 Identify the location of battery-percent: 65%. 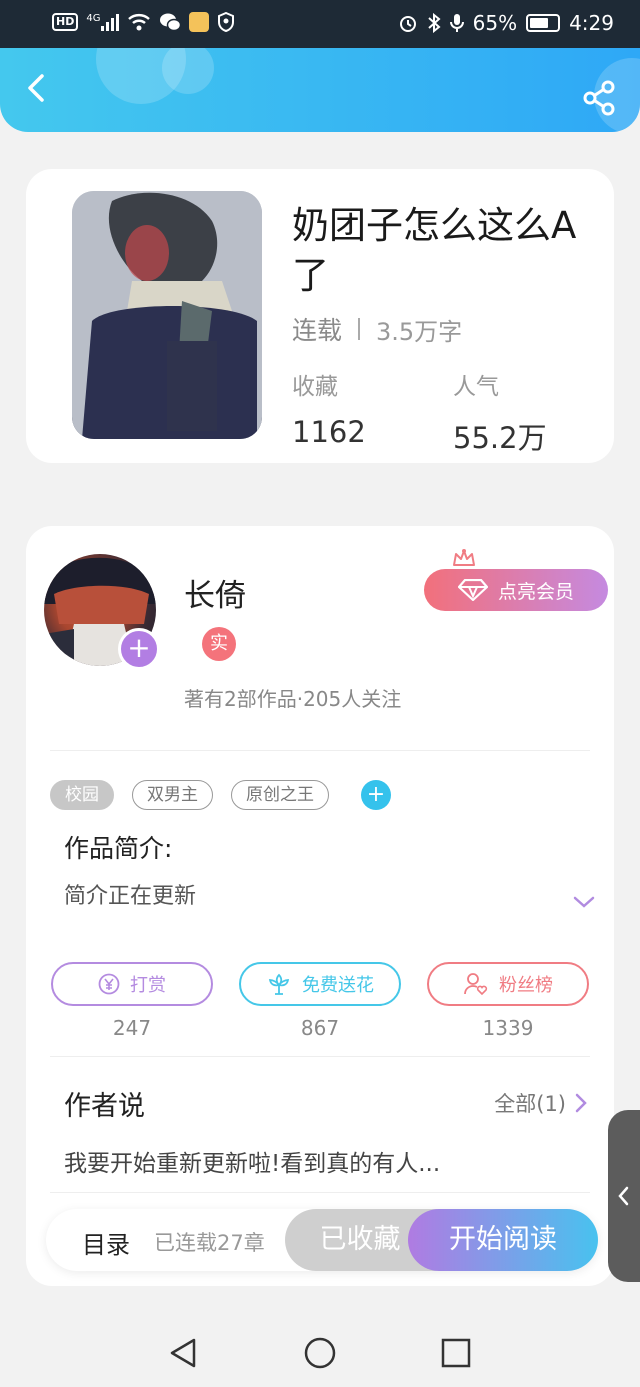
(495, 23).